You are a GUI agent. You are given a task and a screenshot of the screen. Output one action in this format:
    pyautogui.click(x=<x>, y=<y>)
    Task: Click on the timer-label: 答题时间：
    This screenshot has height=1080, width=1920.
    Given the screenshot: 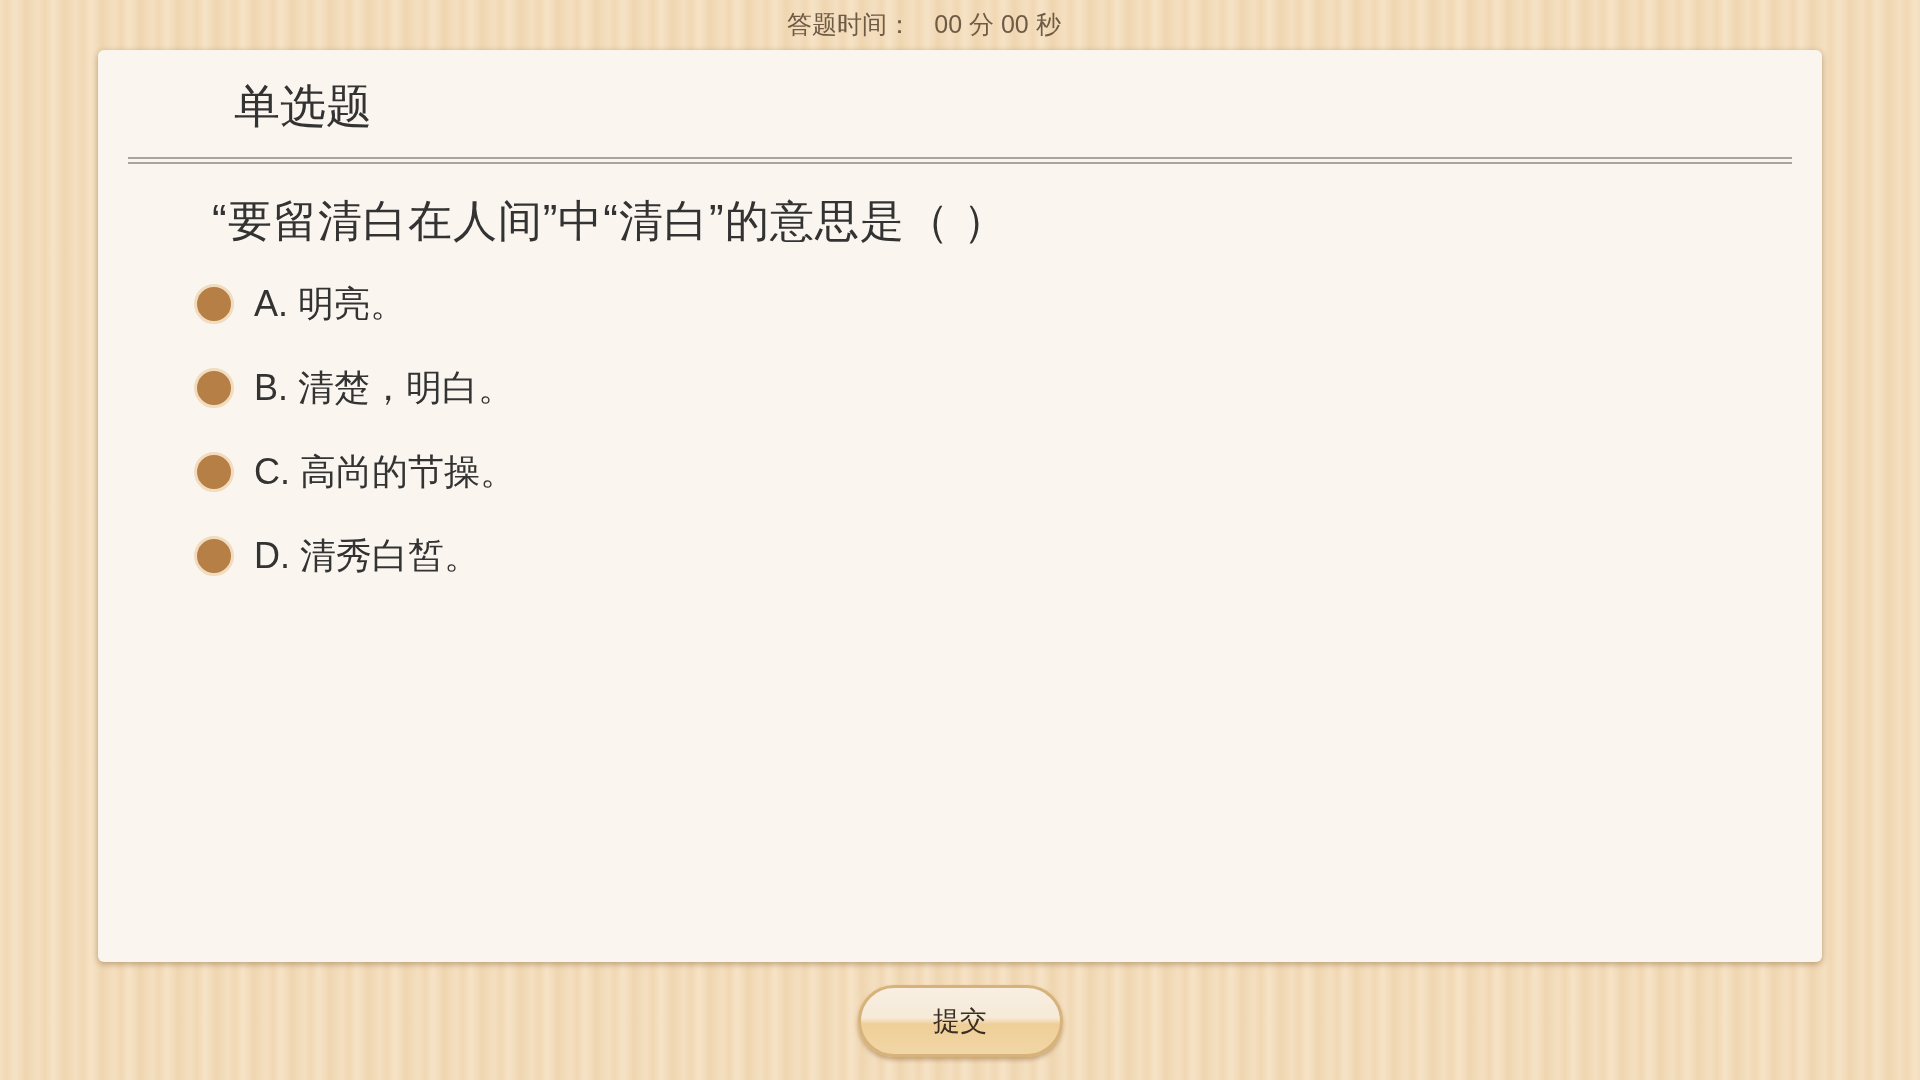 What is the action you would take?
    pyautogui.click(x=850, y=25)
    